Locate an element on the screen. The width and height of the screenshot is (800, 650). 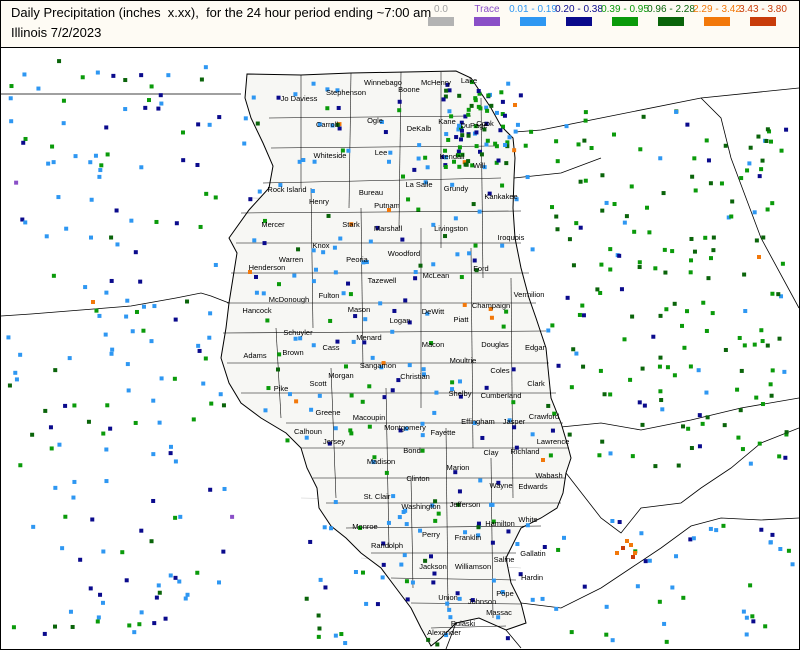
county-label: Lawrence is located at coordinates (553, 441).